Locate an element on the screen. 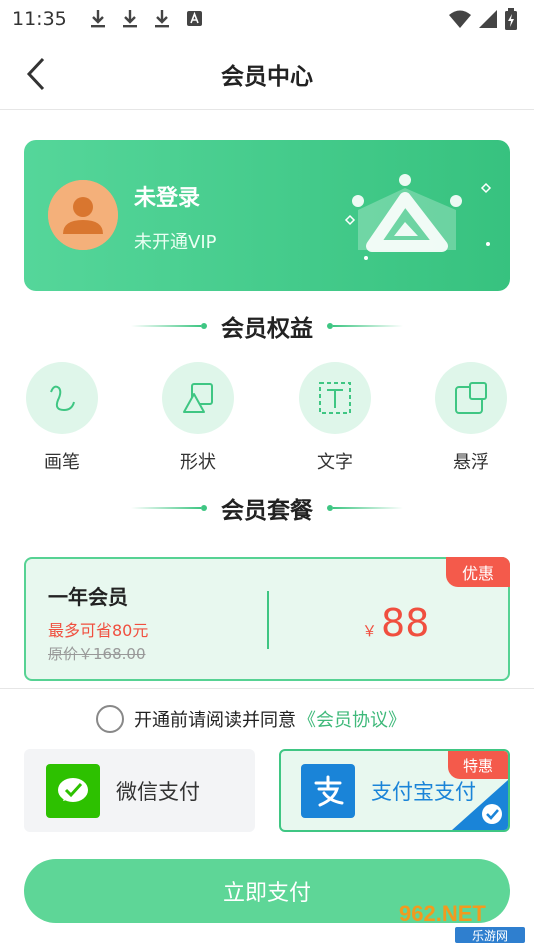  user-avatar-icon is located at coordinates (83, 215).